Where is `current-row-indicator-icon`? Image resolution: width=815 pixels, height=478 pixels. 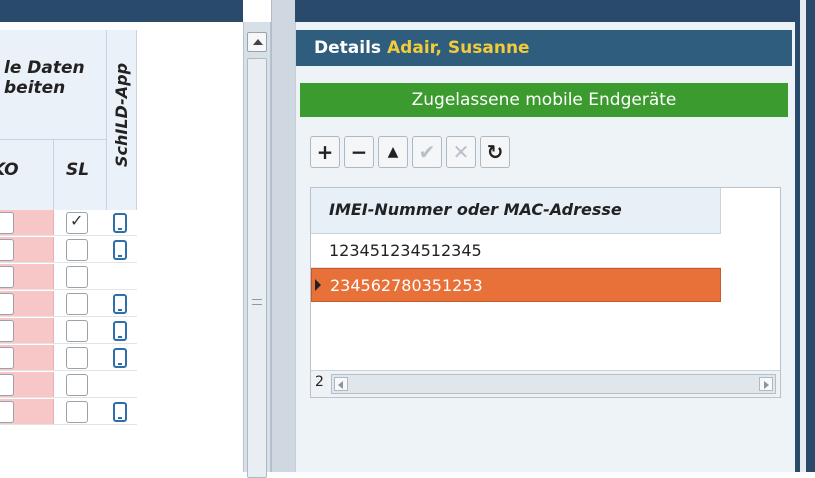 current-row-indicator-icon is located at coordinates (318, 285).